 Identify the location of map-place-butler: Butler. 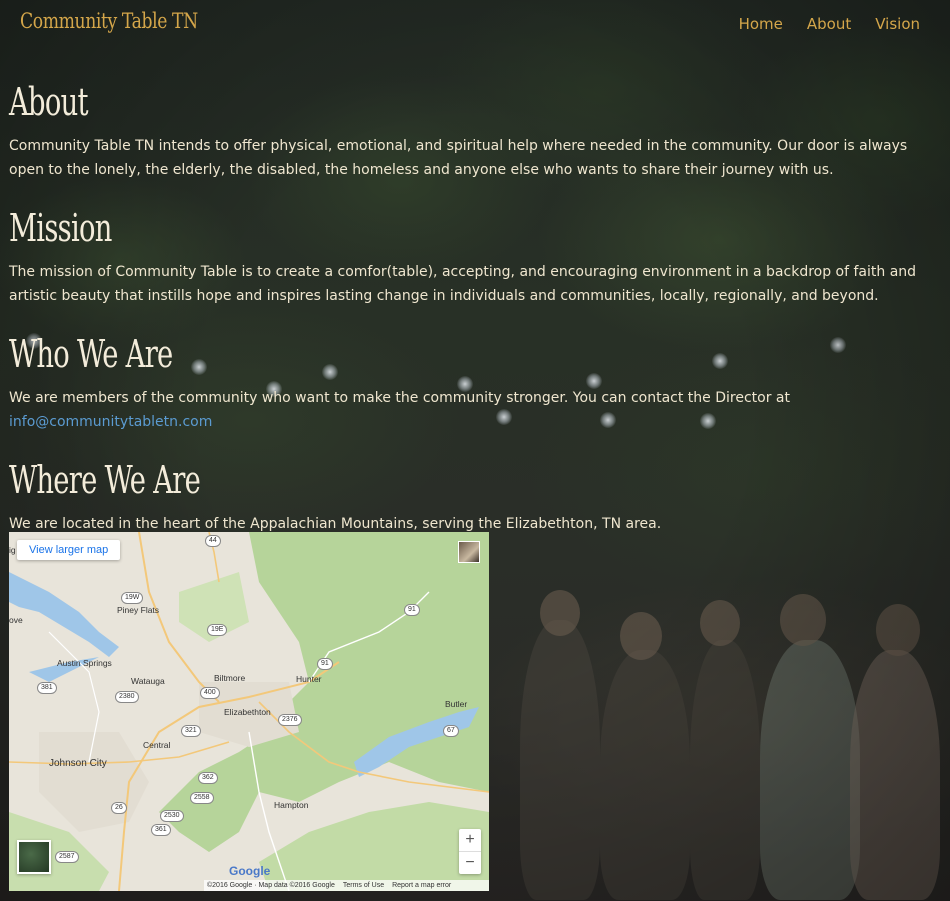
(456, 704).